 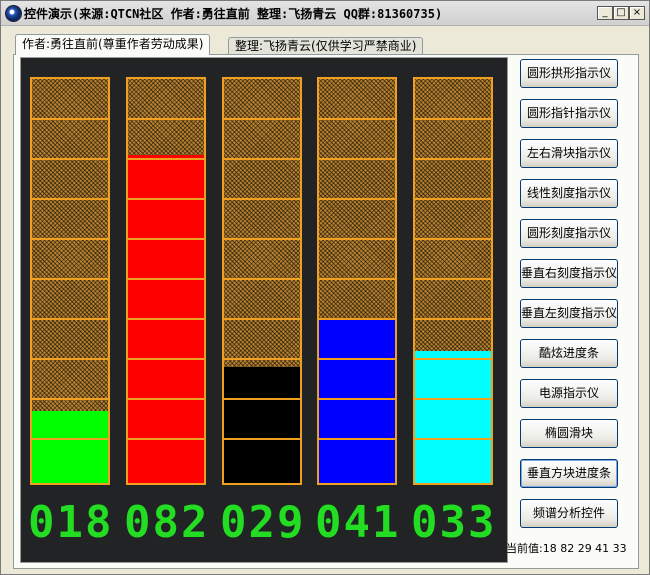 What do you see at coordinates (621, 13) in the screenshot?
I see `maximize-button: □` at bounding box center [621, 13].